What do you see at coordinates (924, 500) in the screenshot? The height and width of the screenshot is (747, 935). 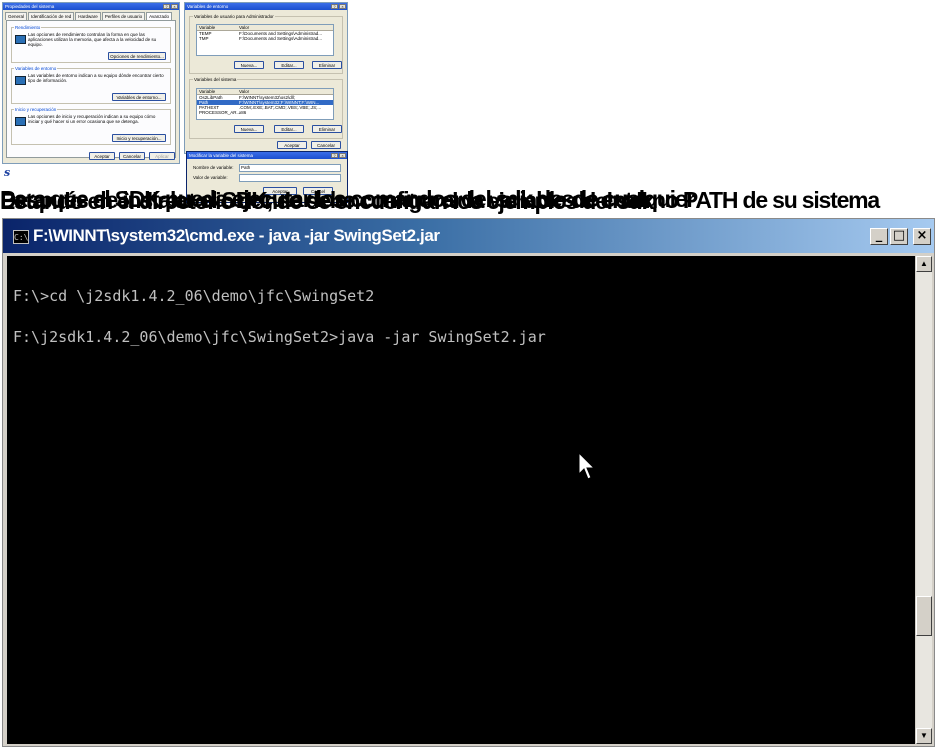 I see `vertical-scrollbar: ▲ ▼` at bounding box center [924, 500].